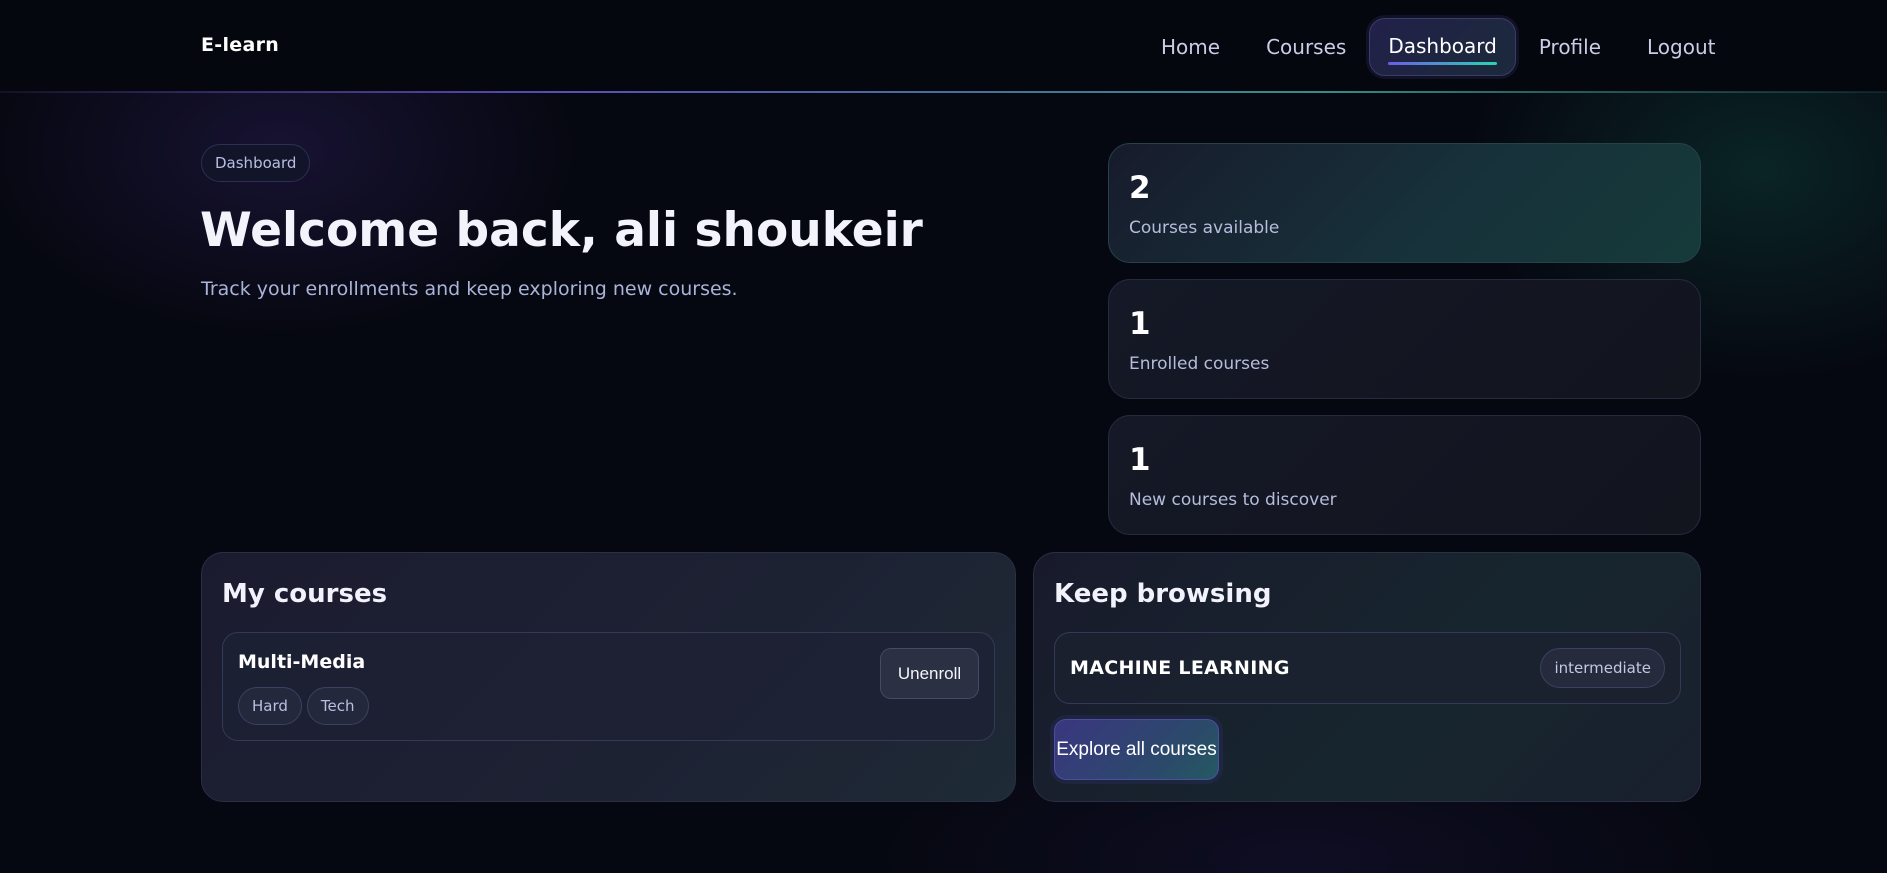  I want to click on nav-link-dashboard: Dashboard, so click(1442, 47).